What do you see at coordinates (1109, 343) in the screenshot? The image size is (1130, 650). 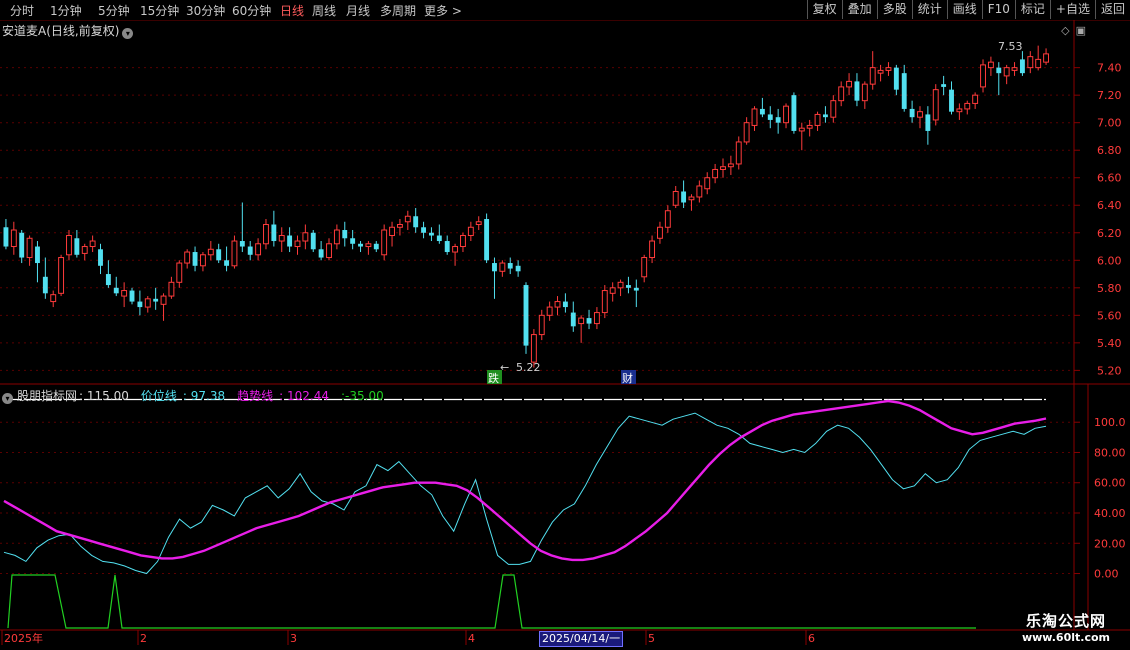 I see `price-tick-label: 5.40` at bounding box center [1109, 343].